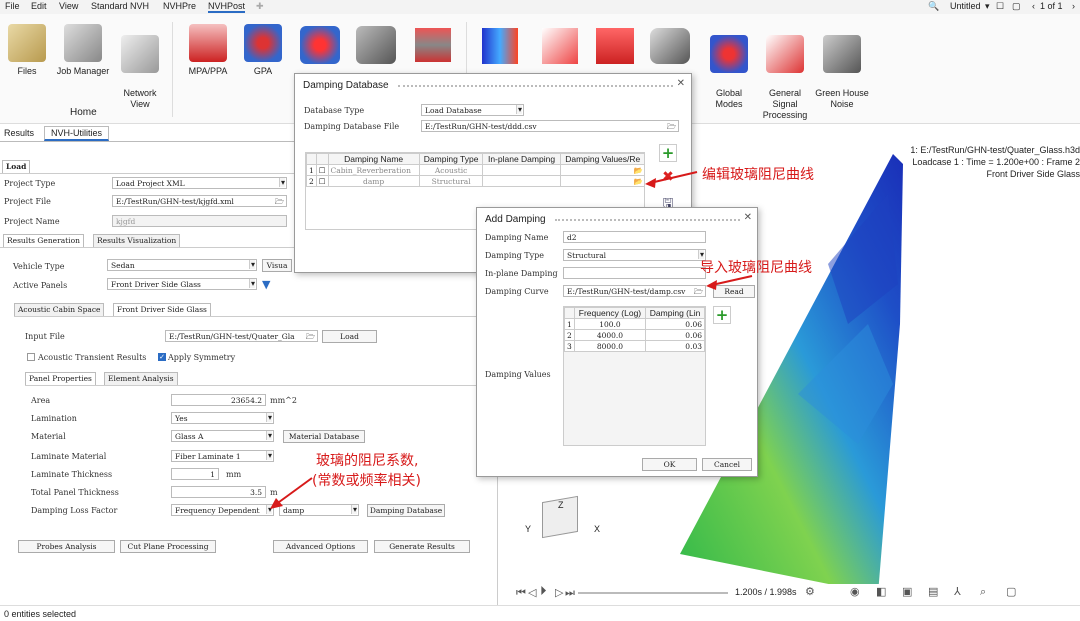  What do you see at coordinates (140, 67) in the screenshot?
I see `network-view-button: Network View` at bounding box center [140, 67].